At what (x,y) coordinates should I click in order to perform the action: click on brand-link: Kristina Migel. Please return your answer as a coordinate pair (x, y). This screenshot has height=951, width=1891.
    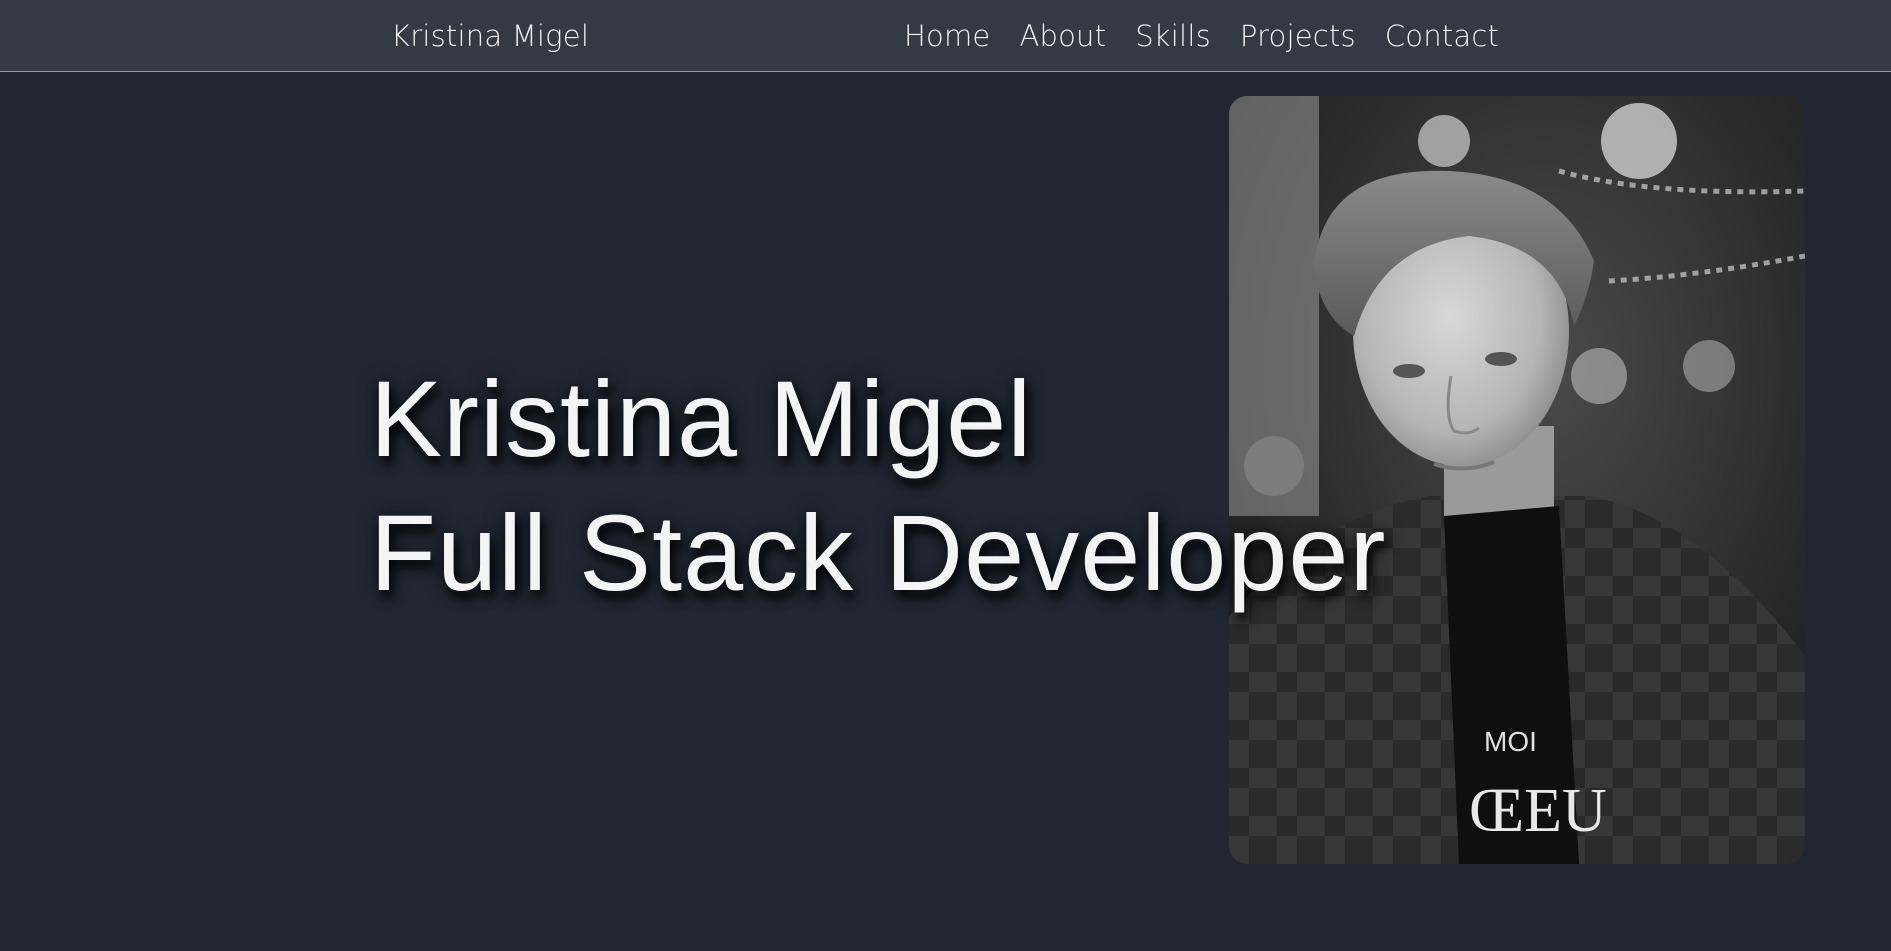
    Looking at the image, I should click on (490, 36).